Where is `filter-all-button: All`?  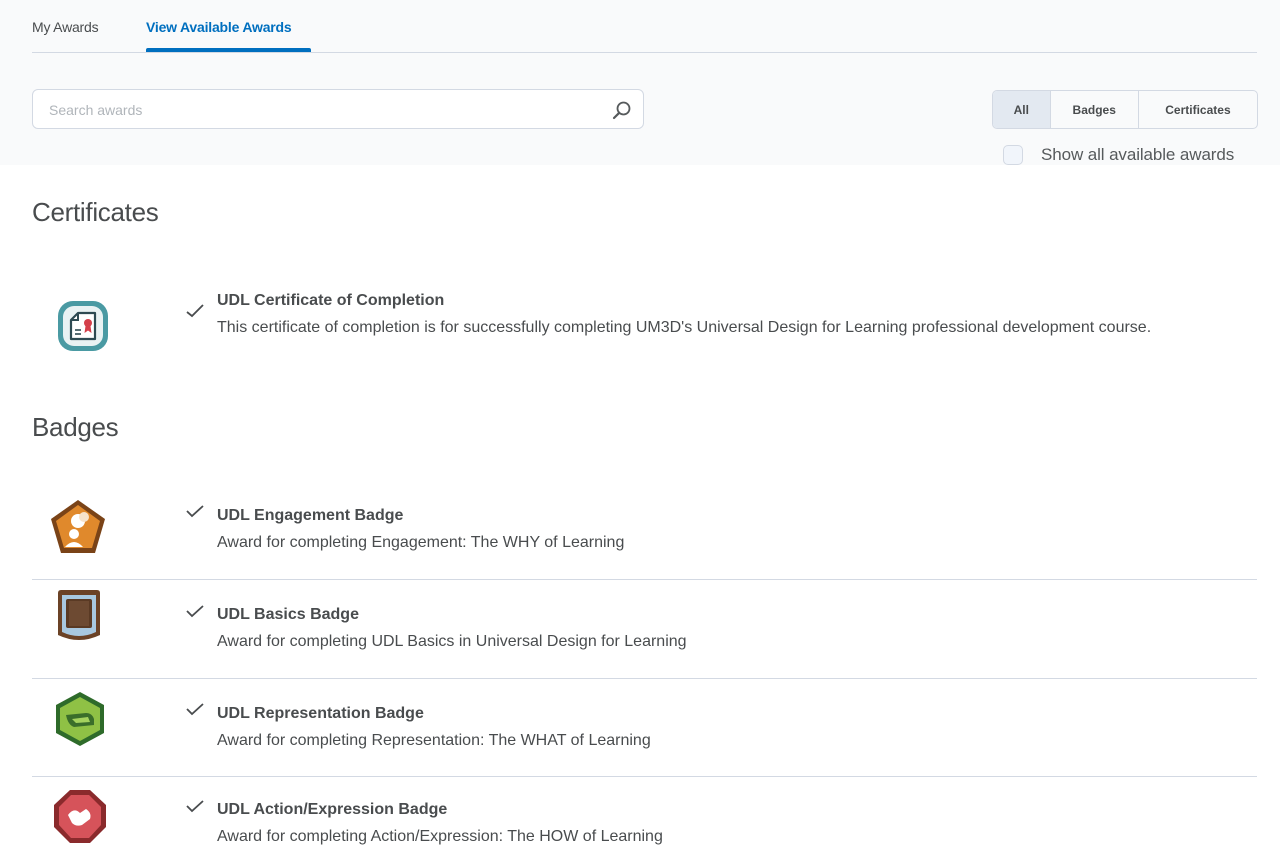 filter-all-button: All is located at coordinates (1022, 109).